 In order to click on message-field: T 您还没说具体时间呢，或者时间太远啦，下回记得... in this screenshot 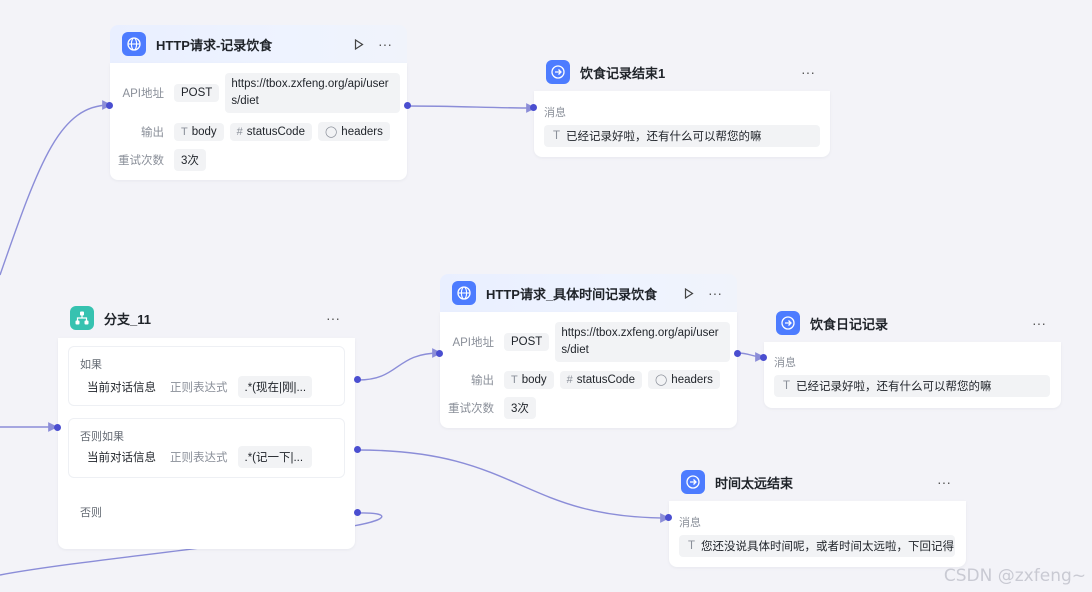, I will do `click(817, 546)`.